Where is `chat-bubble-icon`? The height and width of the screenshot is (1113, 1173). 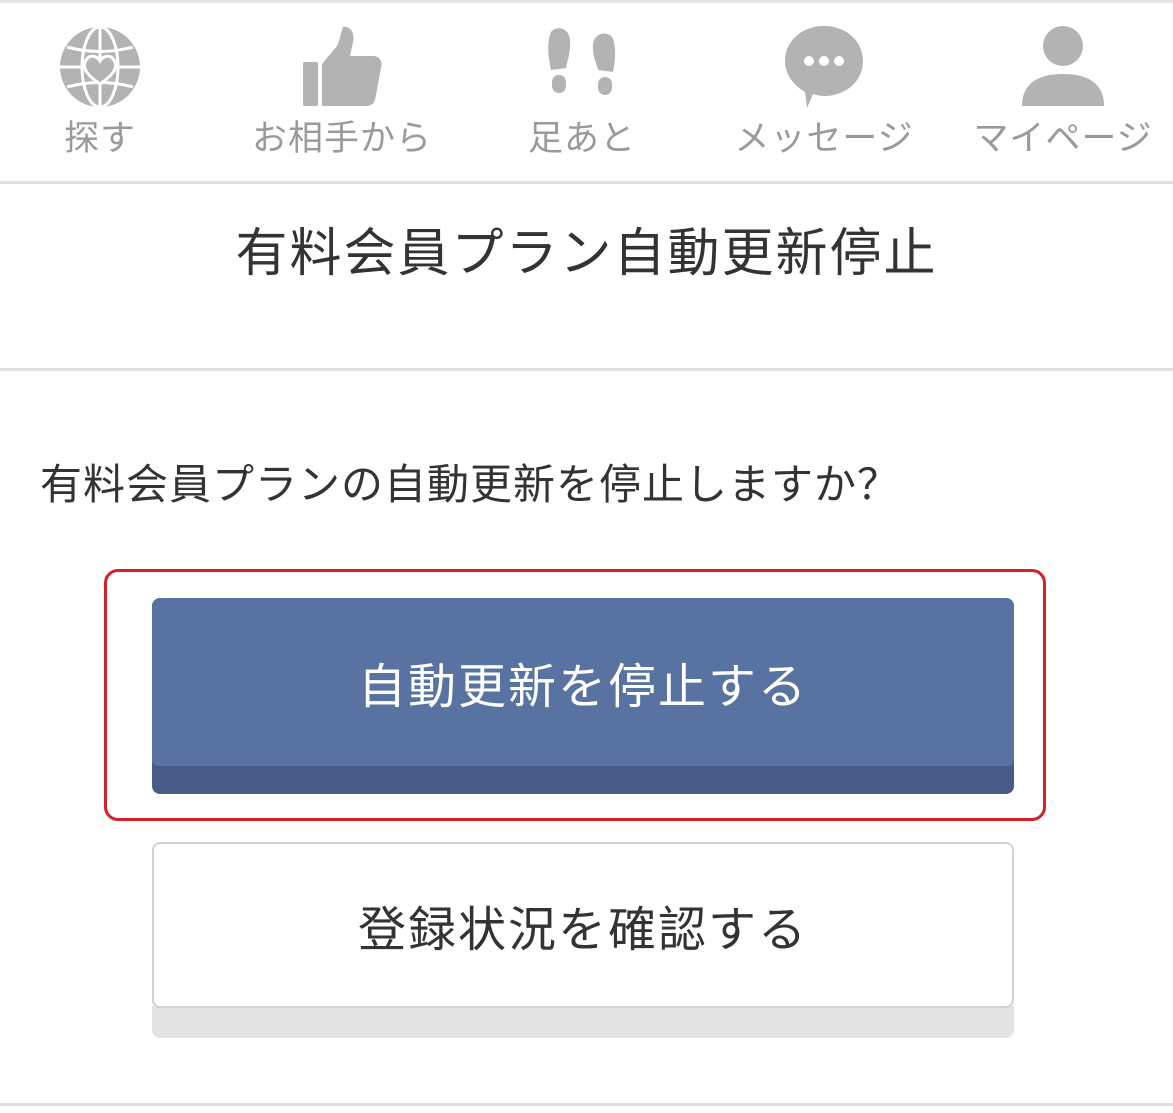
chat-bubble-icon is located at coordinates (824, 67).